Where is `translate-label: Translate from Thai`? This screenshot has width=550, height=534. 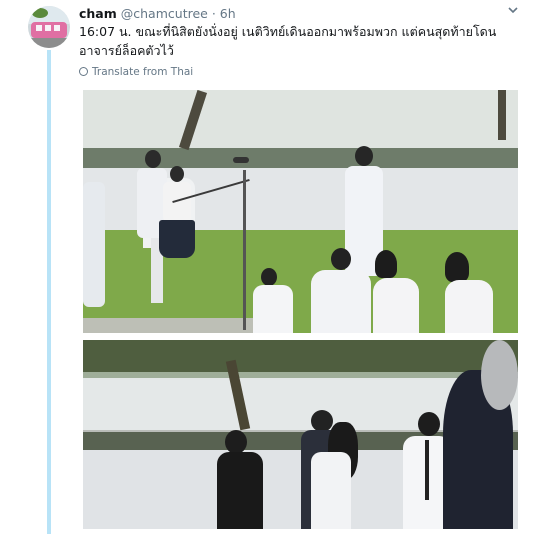
translate-label: Translate from Thai is located at coordinates (143, 72).